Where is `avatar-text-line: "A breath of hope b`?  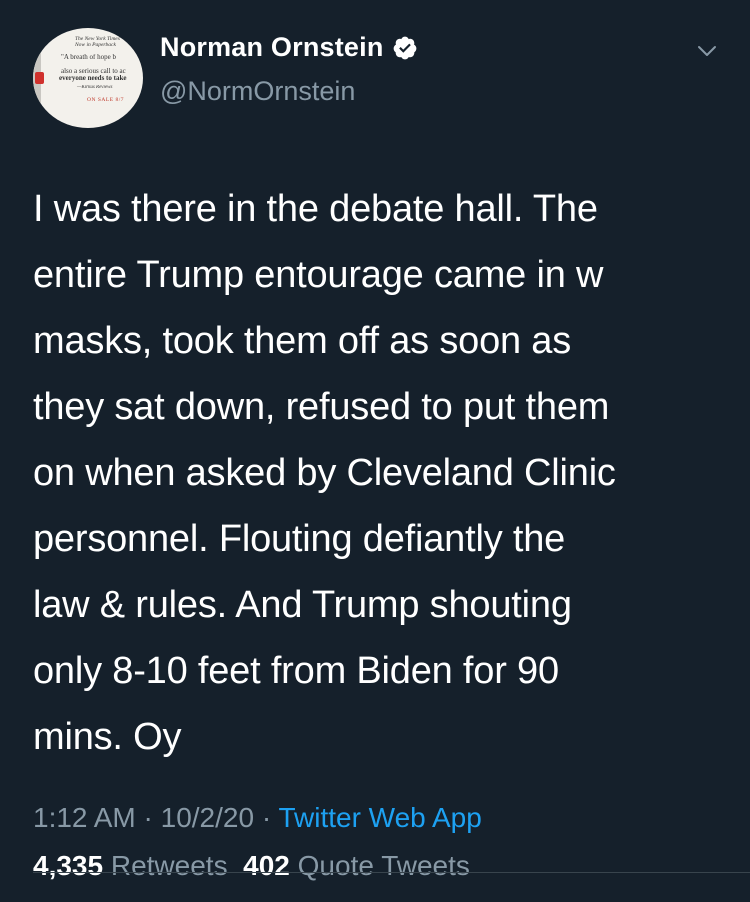
avatar-text-line: "A breath of hope b is located at coordinates (88, 58).